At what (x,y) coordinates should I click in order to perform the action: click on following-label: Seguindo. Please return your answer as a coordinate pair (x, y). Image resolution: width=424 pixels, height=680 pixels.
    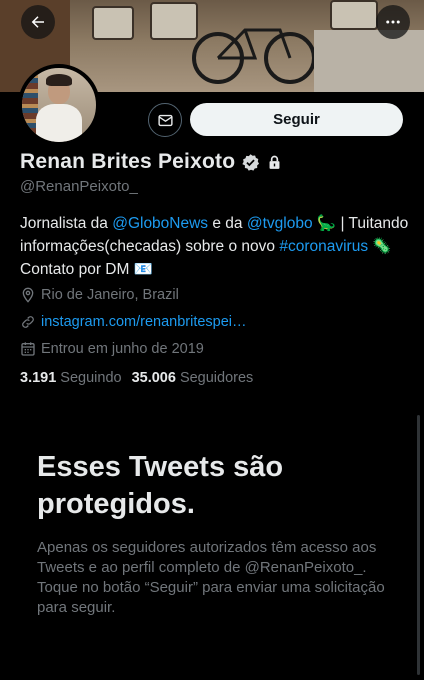
    Looking at the image, I should click on (91, 378).